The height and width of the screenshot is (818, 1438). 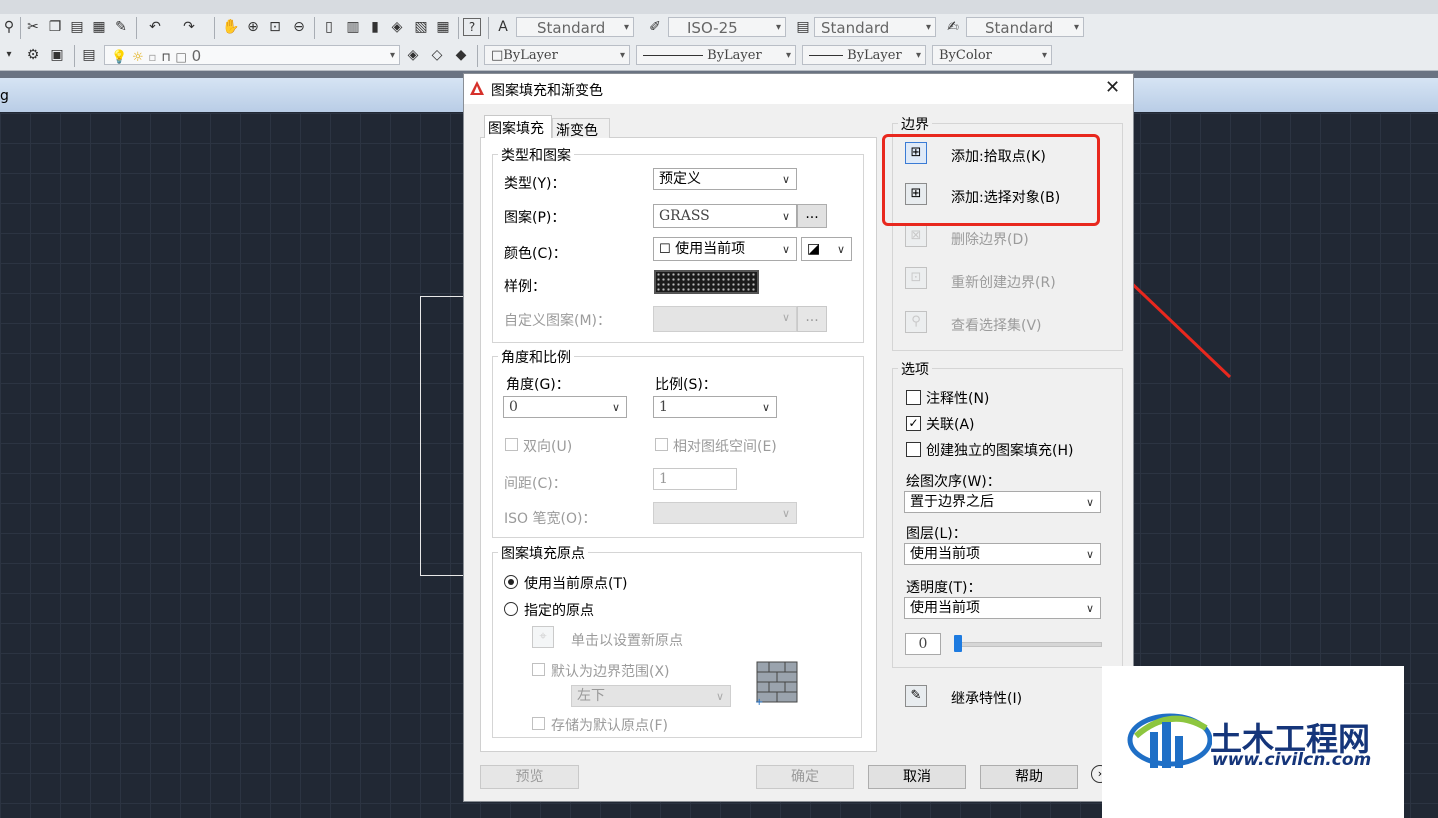 I want to click on multileader-style-combo: Standard ▾, so click(x=1025, y=27).